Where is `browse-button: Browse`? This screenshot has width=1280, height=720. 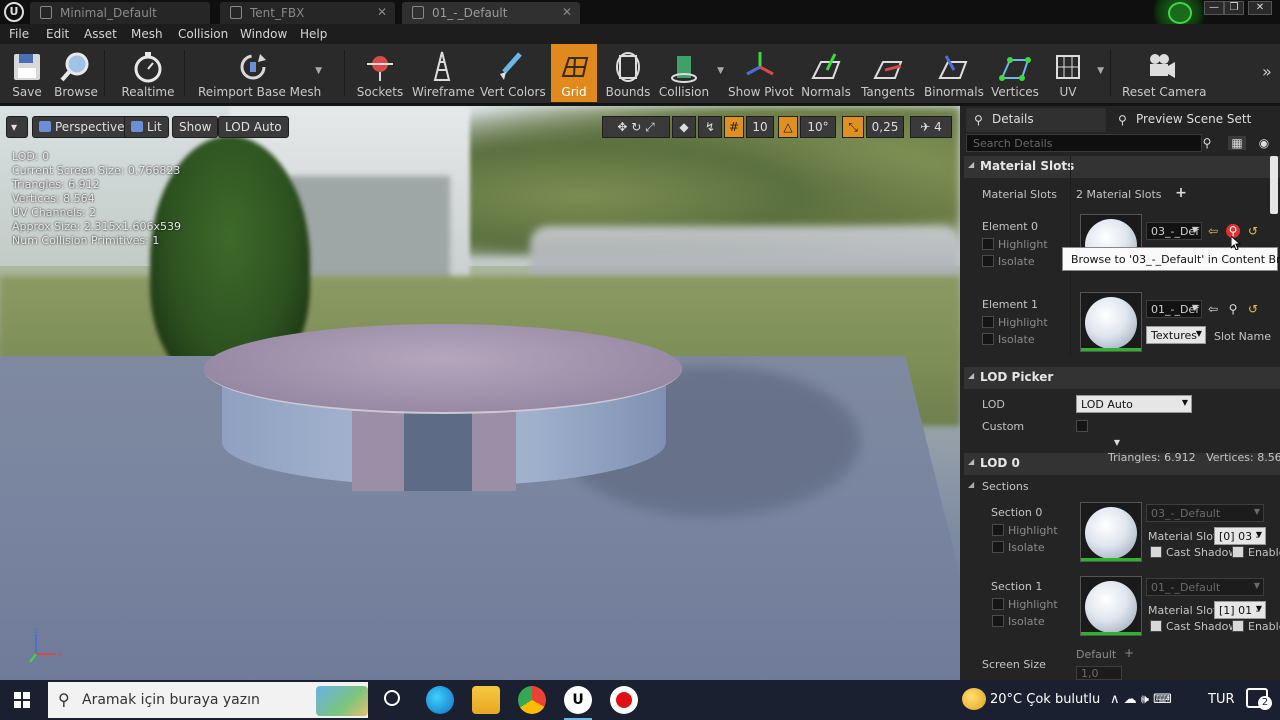 browse-button: Browse is located at coordinates (76, 73).